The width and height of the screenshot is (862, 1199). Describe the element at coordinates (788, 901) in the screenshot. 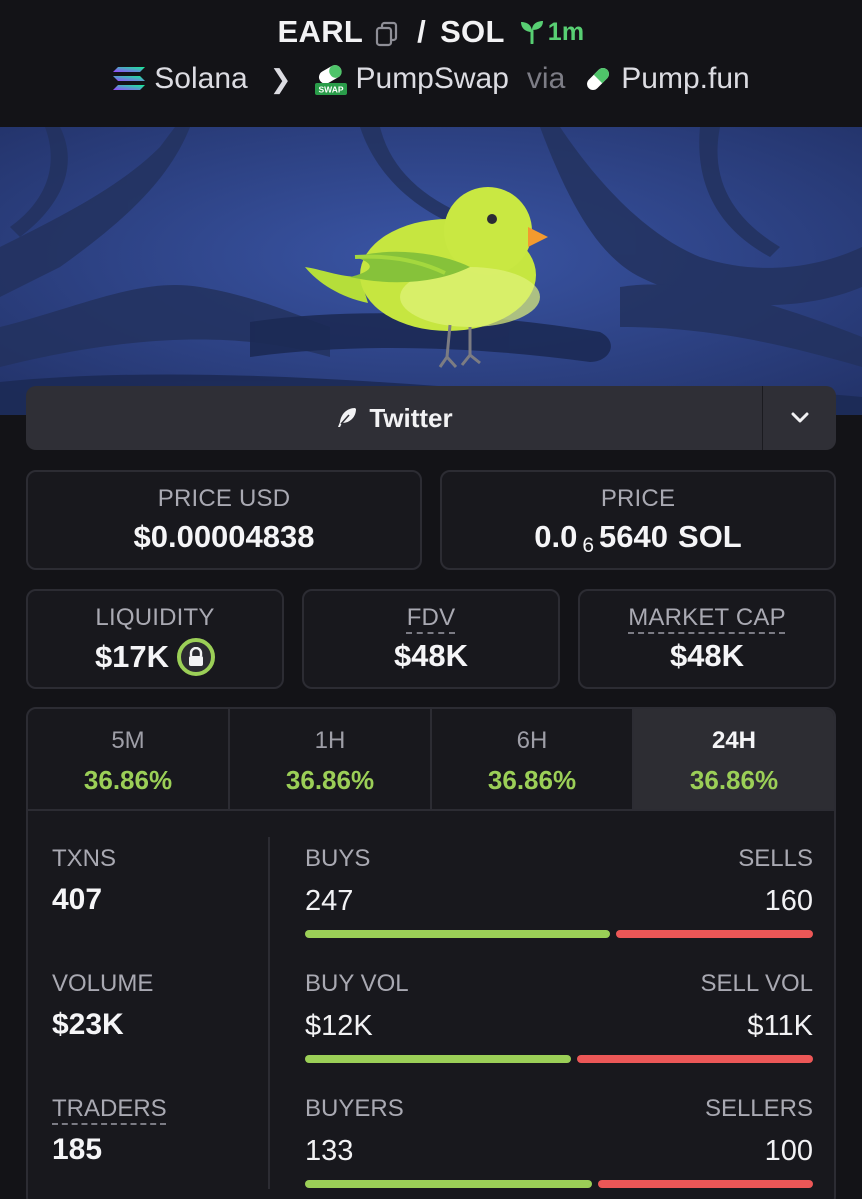

I see `sells-value: 160` at that location.